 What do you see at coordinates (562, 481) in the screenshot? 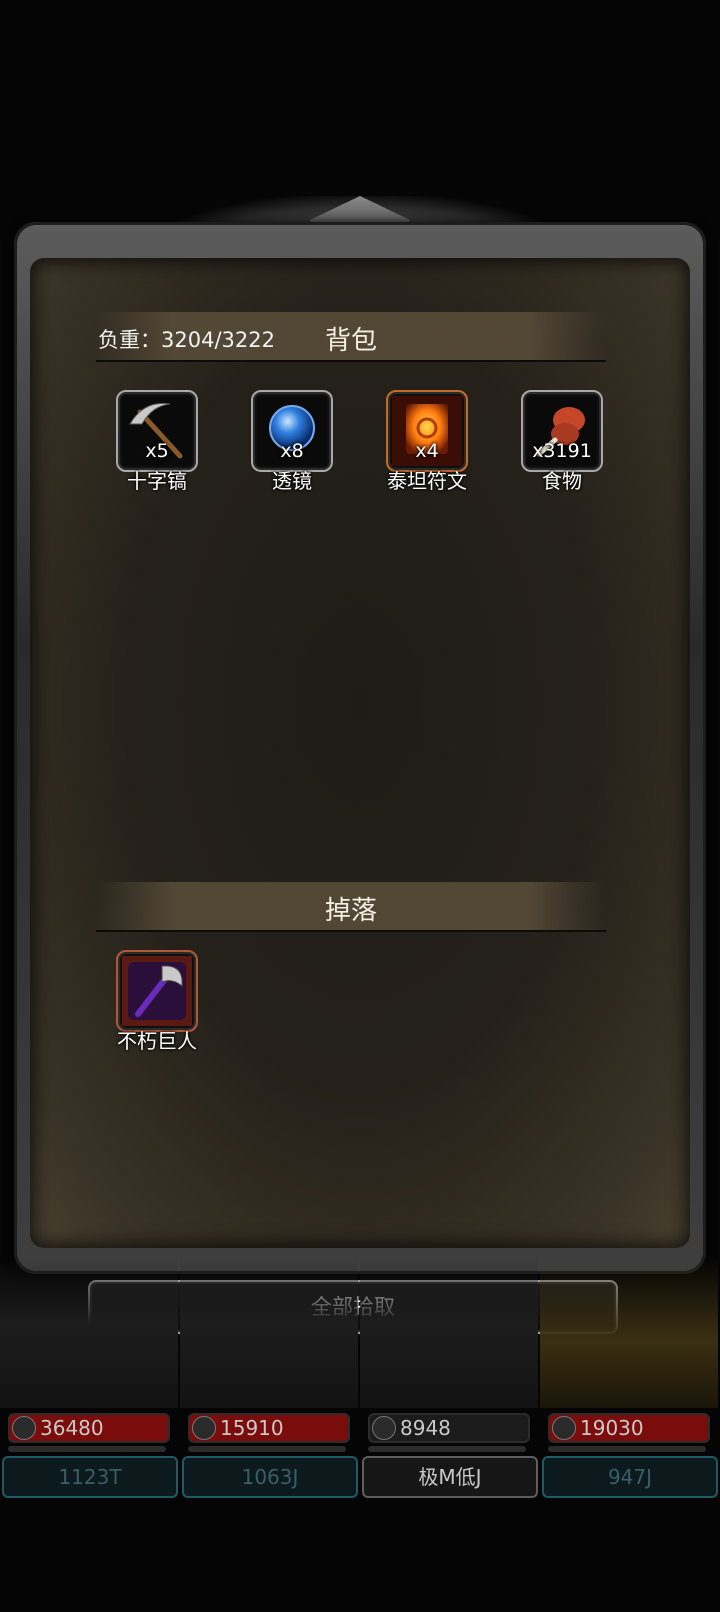
I see `item-name: 食物` at bounding box center [562, 481].